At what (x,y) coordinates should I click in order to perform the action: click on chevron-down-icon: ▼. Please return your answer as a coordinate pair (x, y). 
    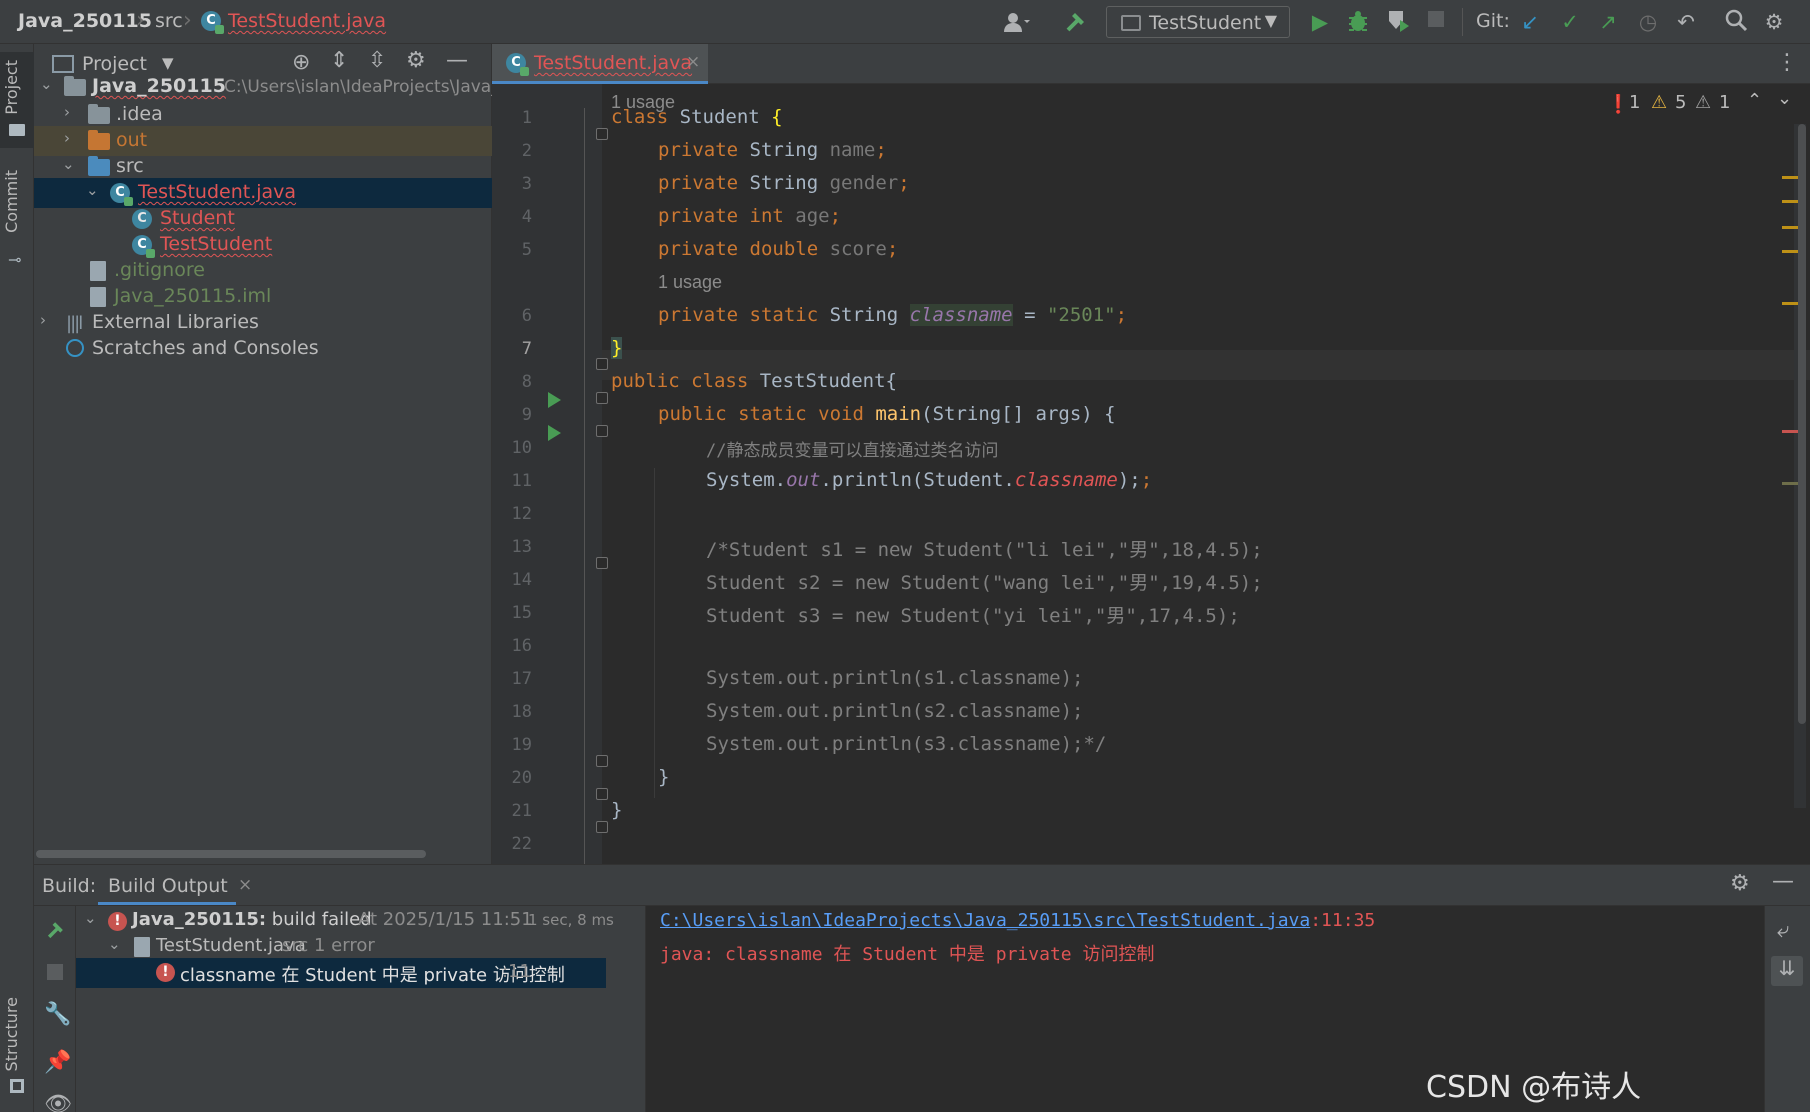
    Looking at the image, I should click on (168, 63).